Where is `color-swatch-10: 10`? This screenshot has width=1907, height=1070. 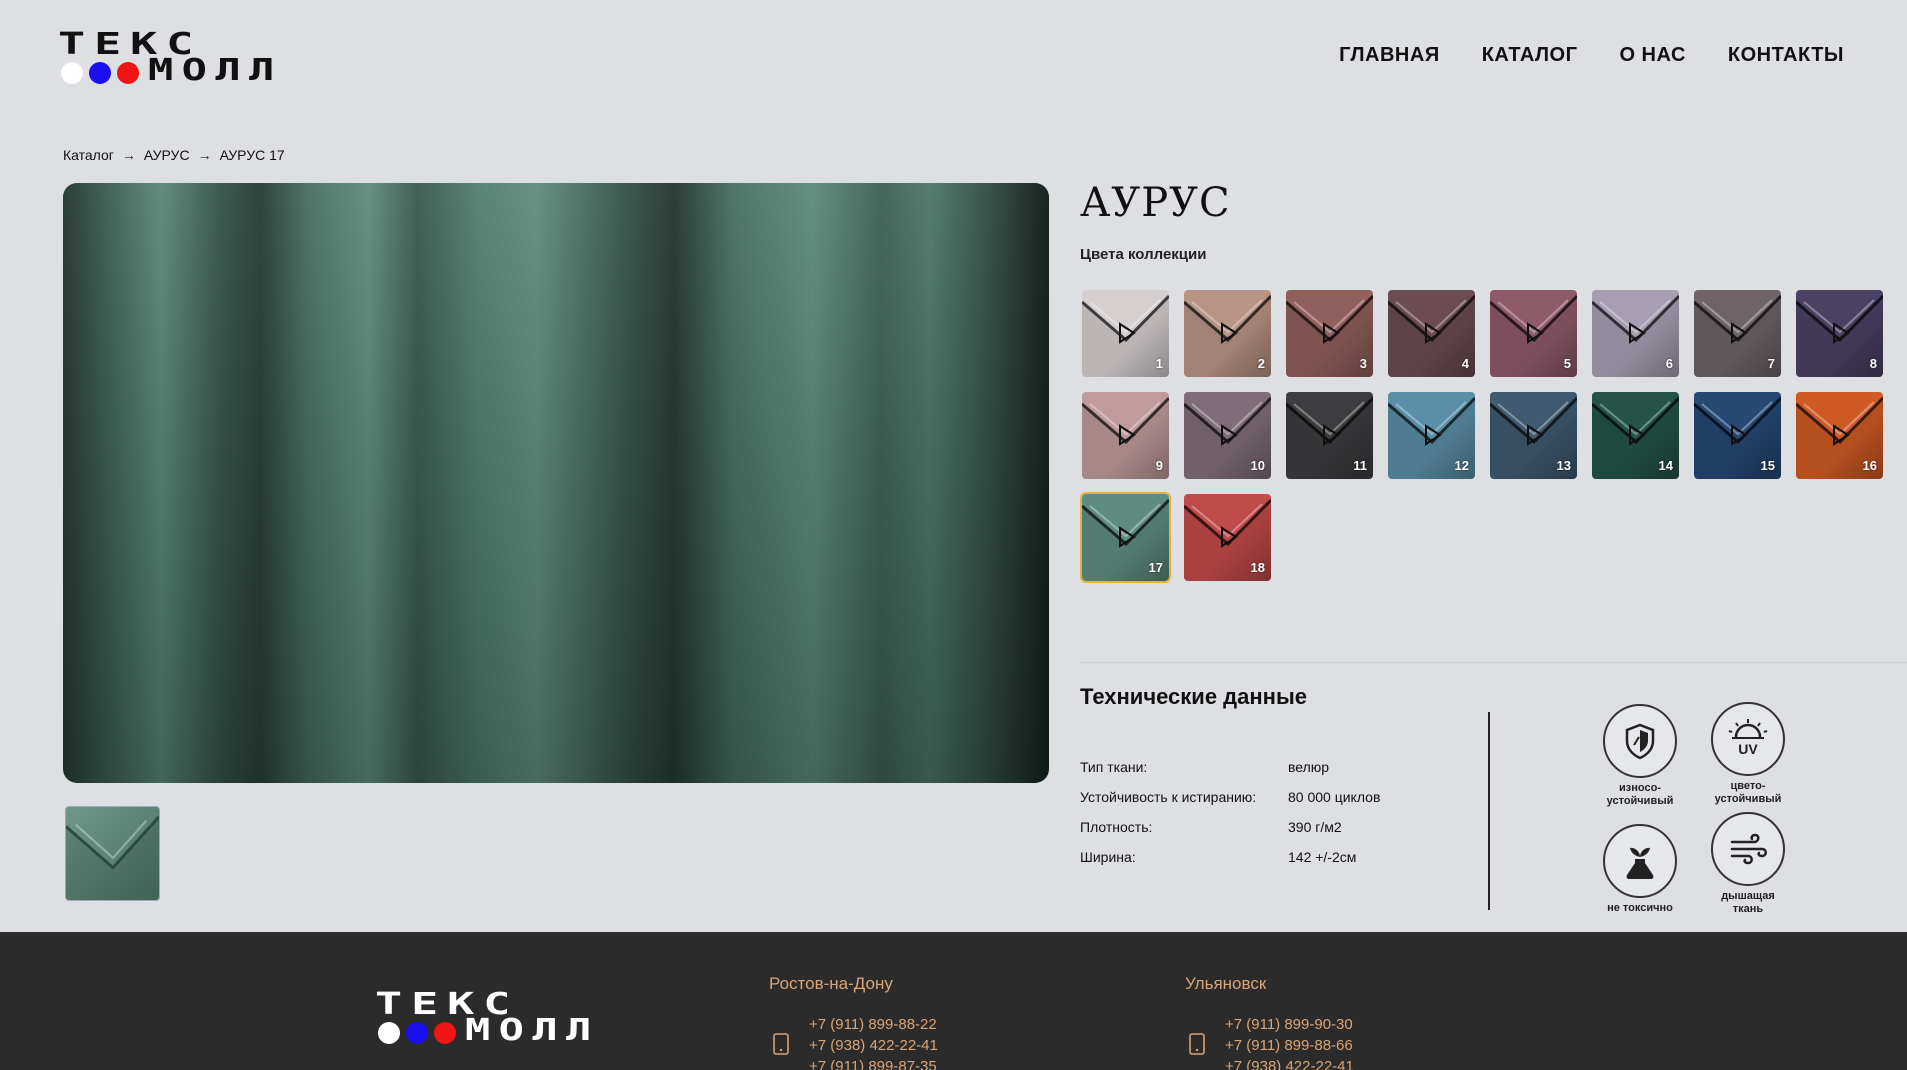
color-swatch-10: 10 is located at coordinates (1227, 435).